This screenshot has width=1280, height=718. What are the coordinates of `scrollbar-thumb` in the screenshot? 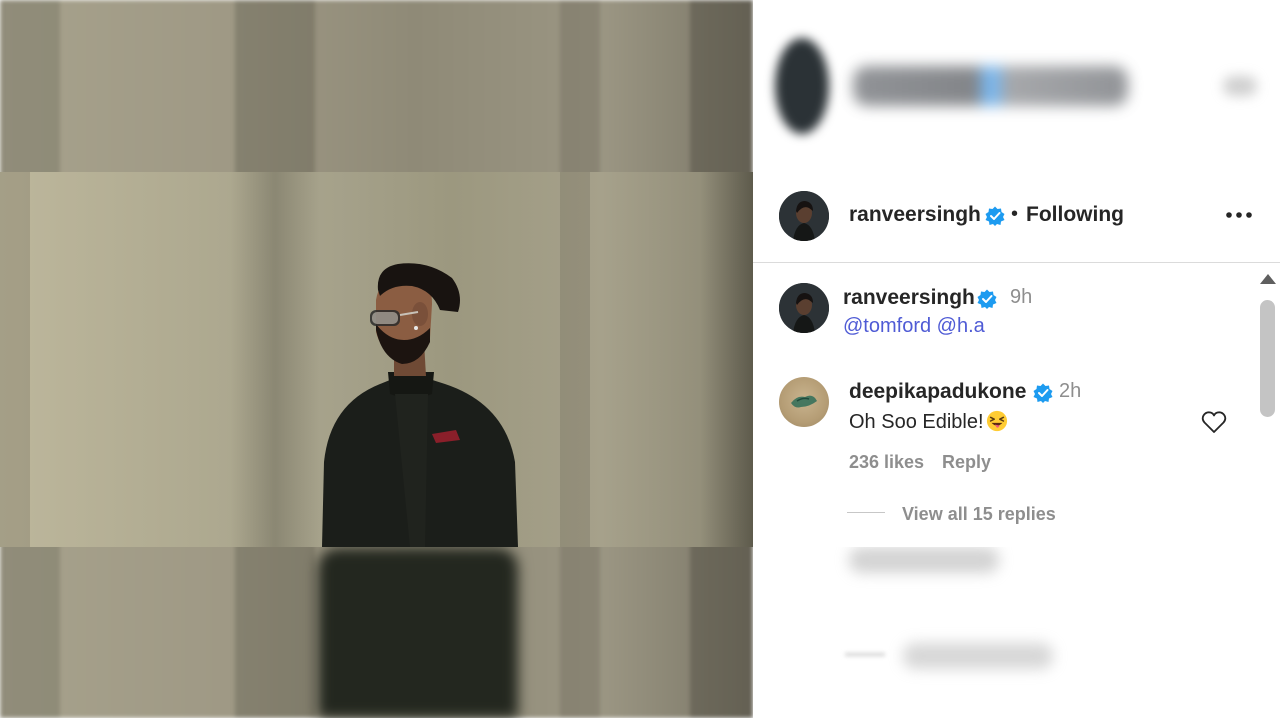 It's located at (1267, 358).